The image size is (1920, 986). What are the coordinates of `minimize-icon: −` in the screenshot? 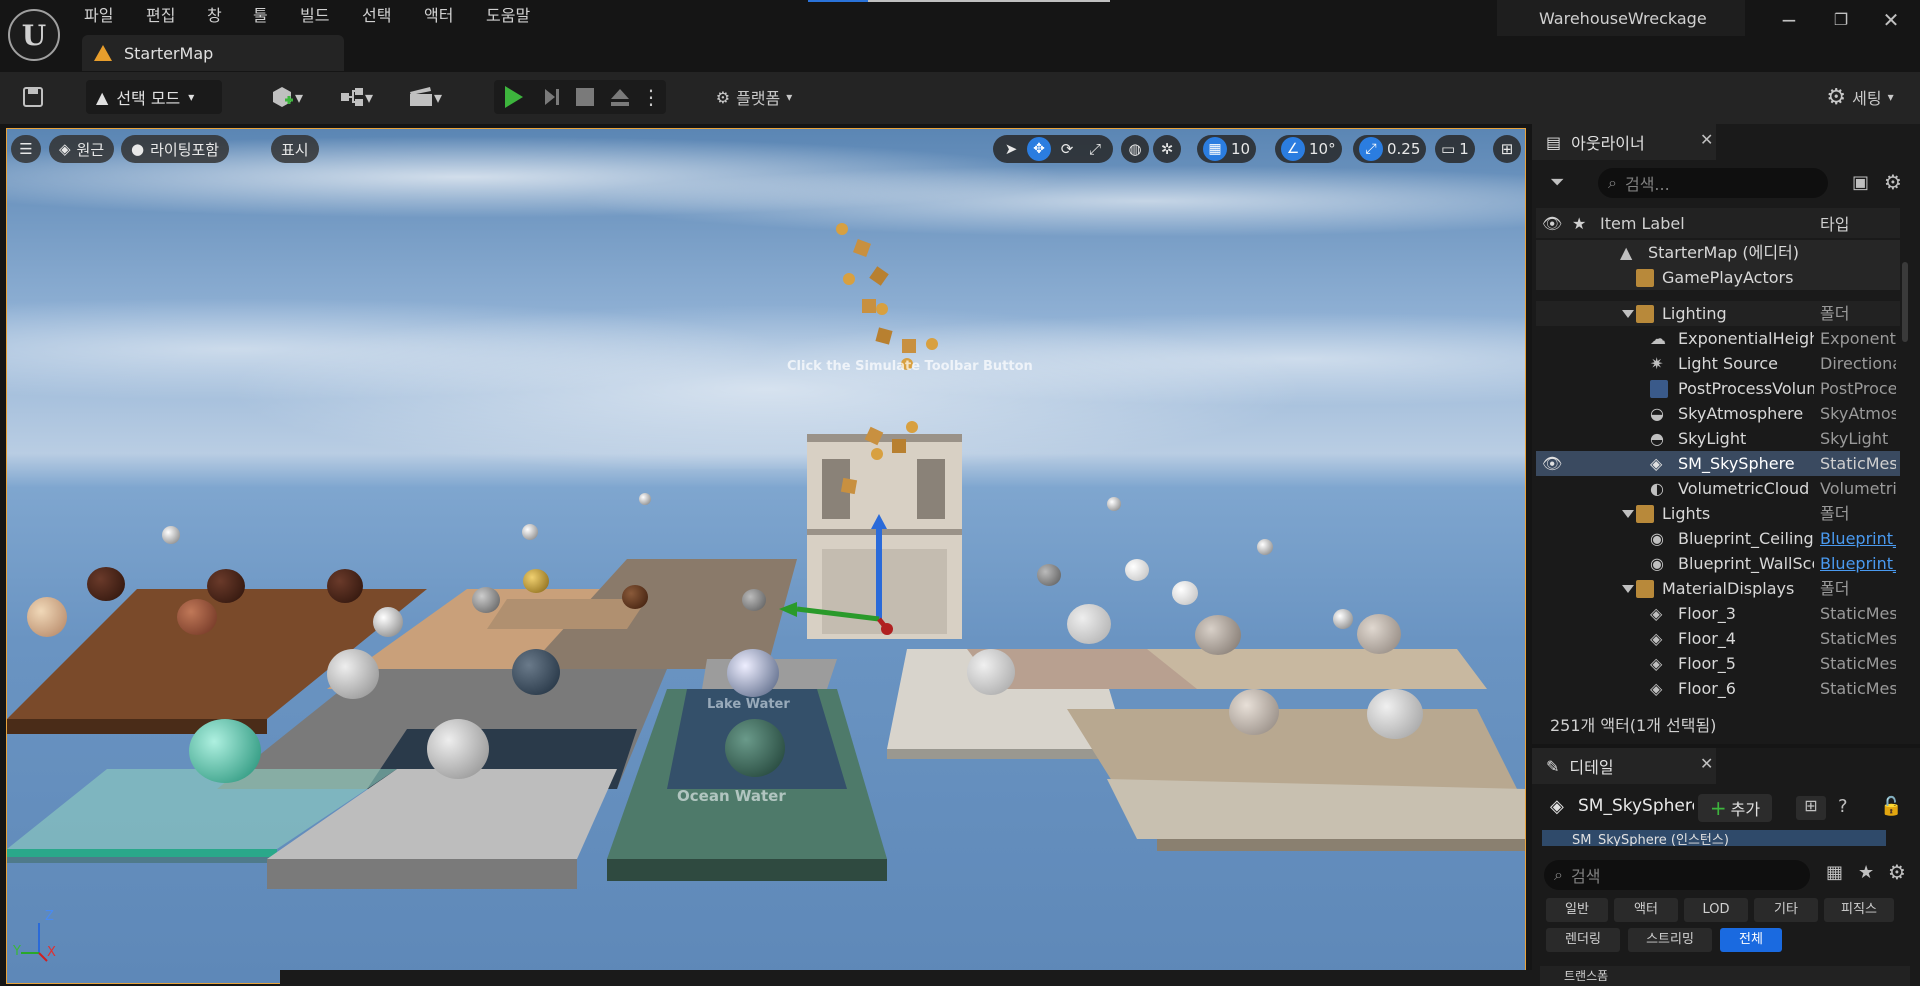 It's located at (1789, 20).